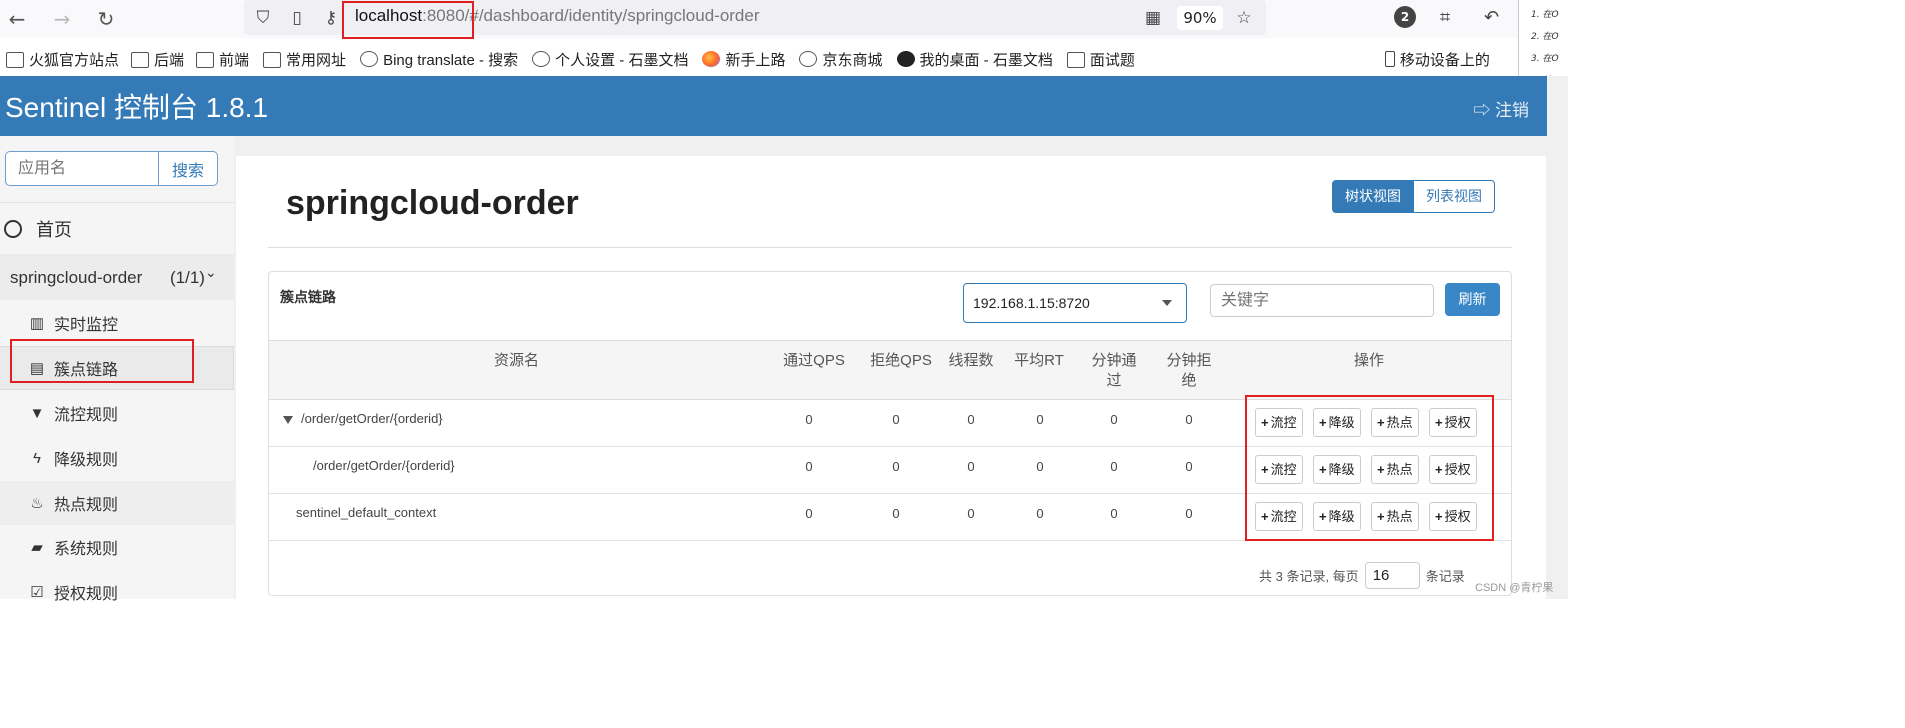  I want to click on chevron-down-icon: ⌄, so click(211, 272).